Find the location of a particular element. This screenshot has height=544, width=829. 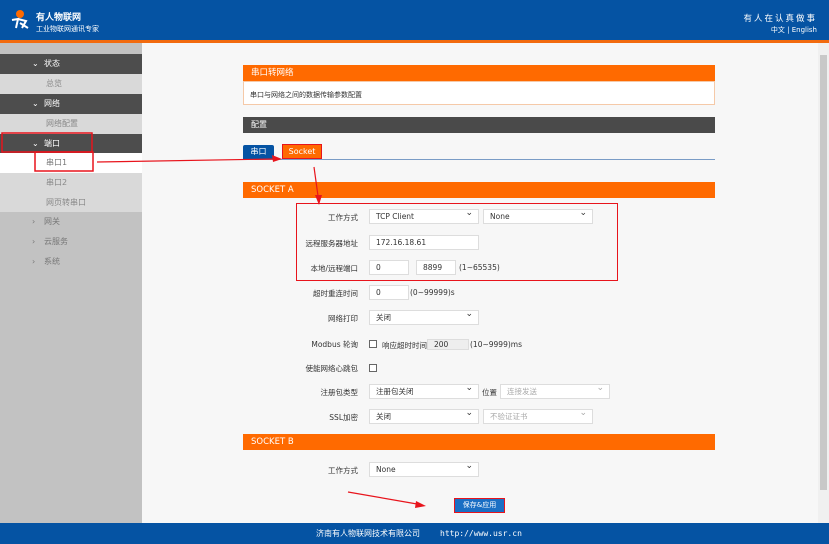

footer-company: 济南有人物联网技术有限公司 is located at coordinates (368, 533).